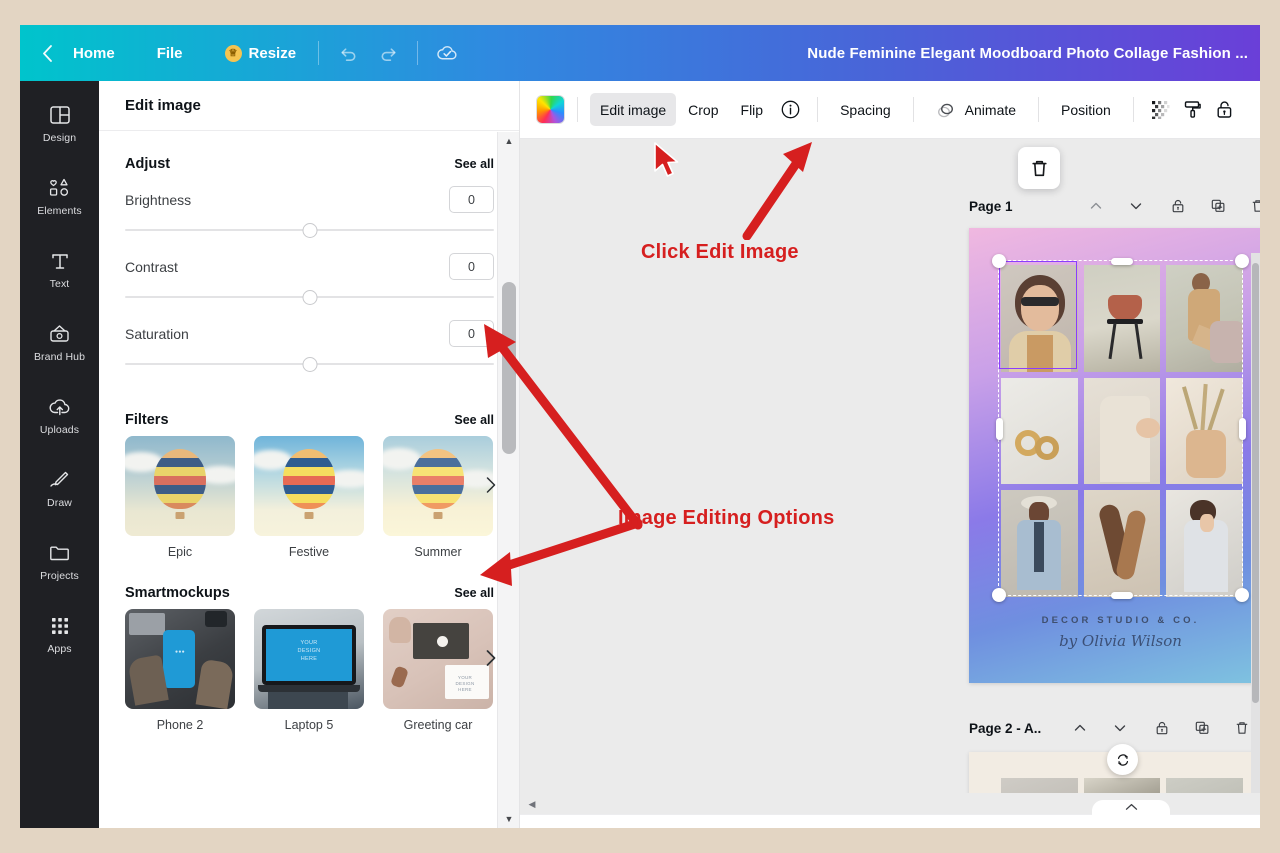  I want to click on edit-image-button: Edit image, so click(633, 109).